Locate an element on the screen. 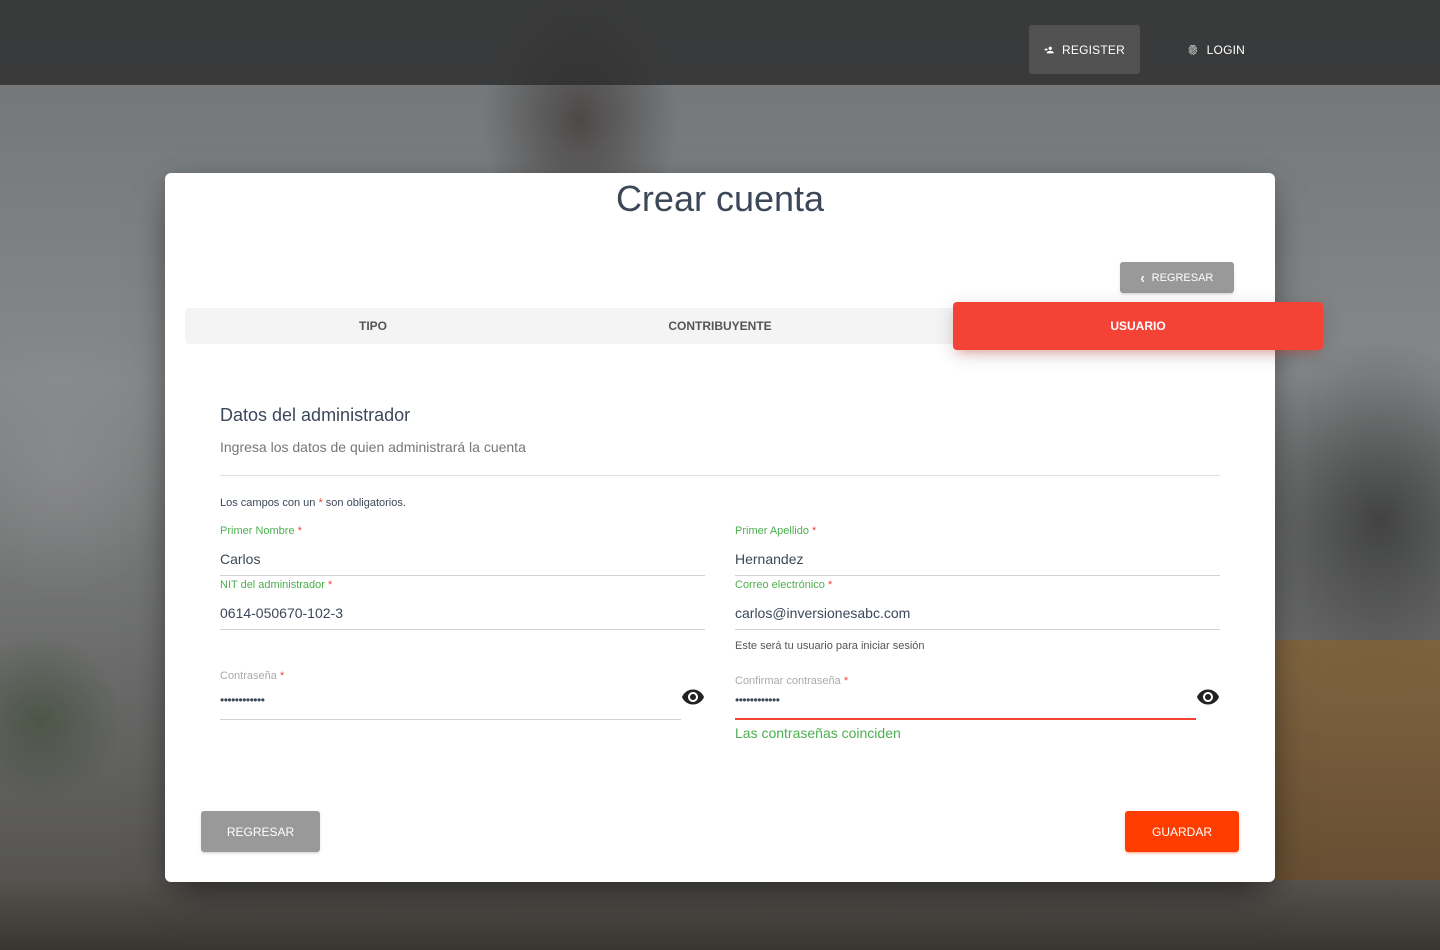  last-name-underline is located at coordinates (977, 575).